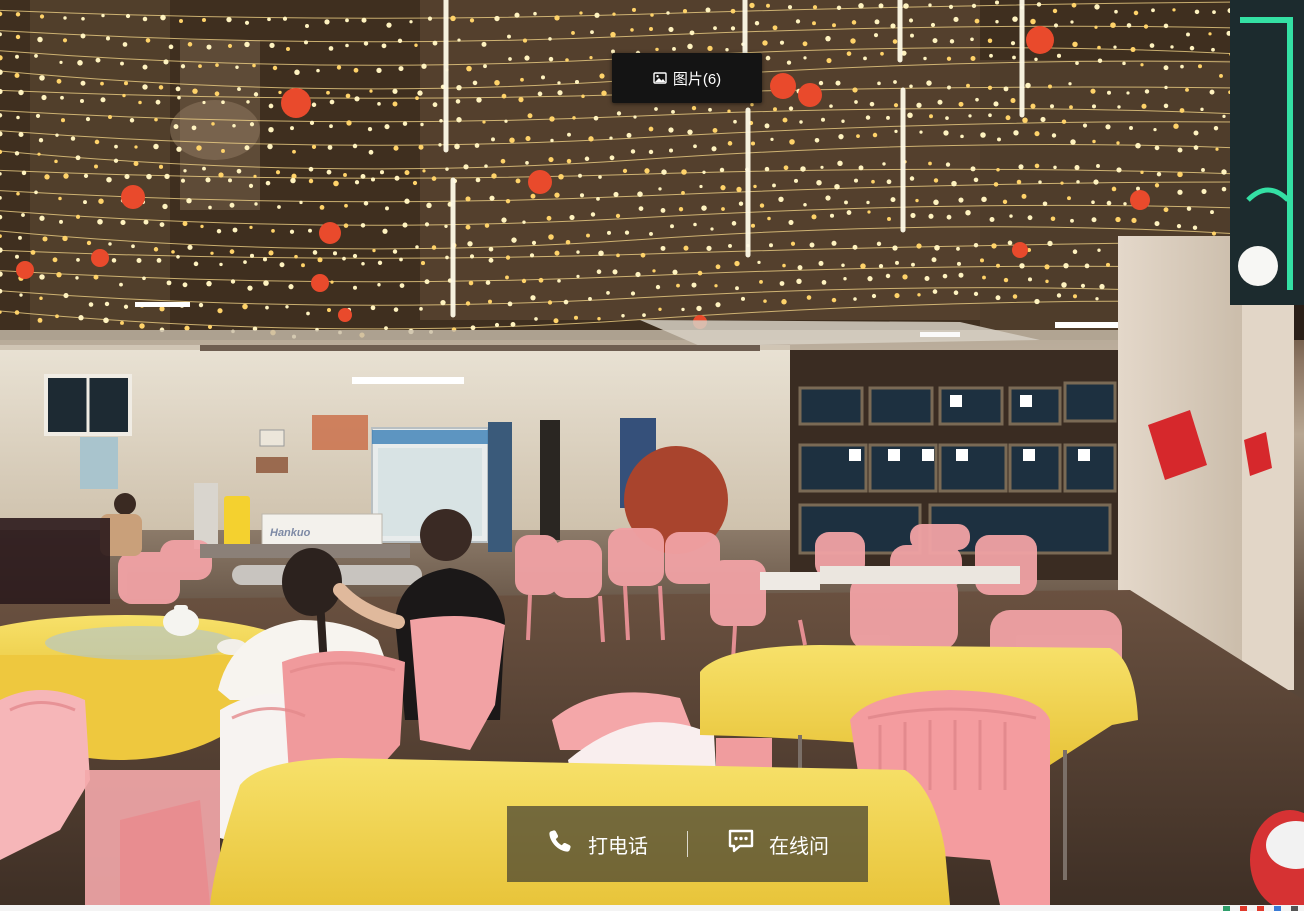  I want to click on chat-button: 在线问, so click(778, 844).